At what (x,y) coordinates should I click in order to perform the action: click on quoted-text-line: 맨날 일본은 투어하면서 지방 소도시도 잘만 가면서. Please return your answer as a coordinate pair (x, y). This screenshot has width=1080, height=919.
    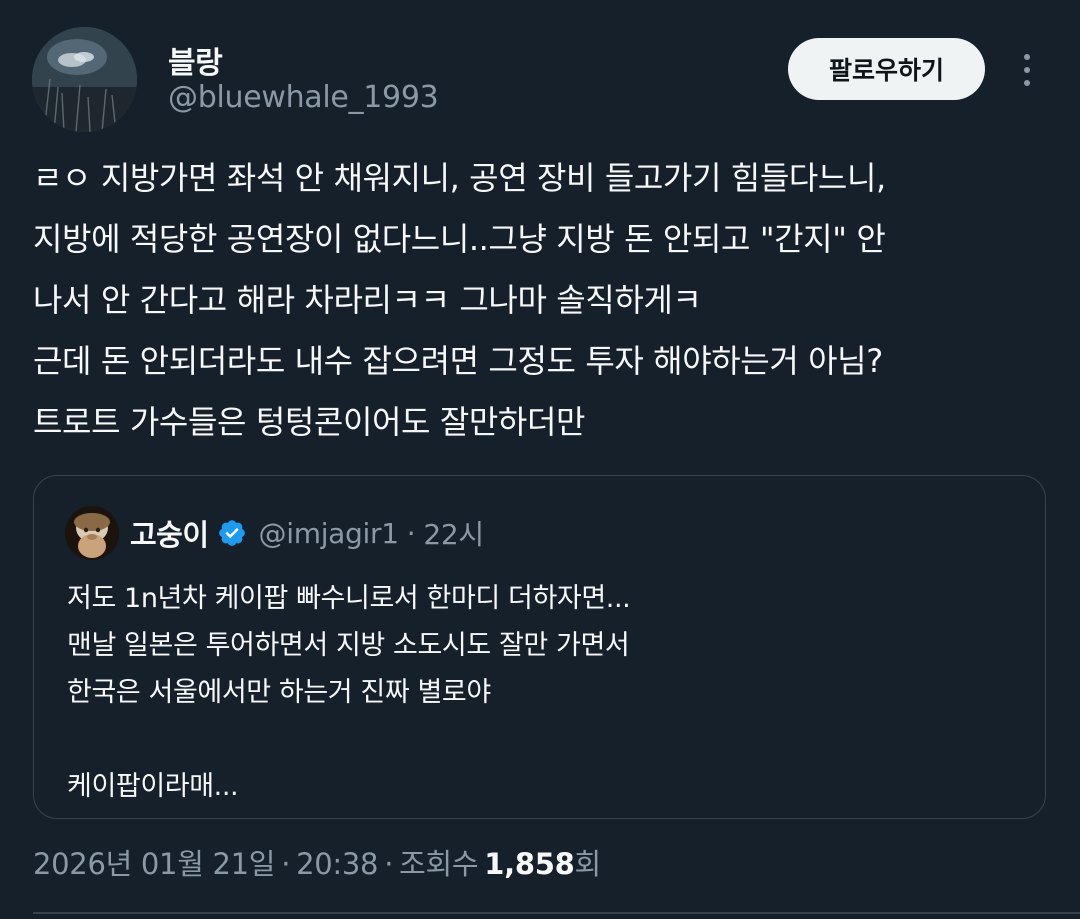
    Looking at the image, I should click on (348, 645).